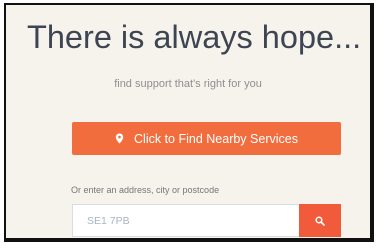 The height and width of the screenshot is (250, 385). Describe the element at coordinates (188, 84) in the screenshot. I see `subtitle: find support that's right for you` at that location.